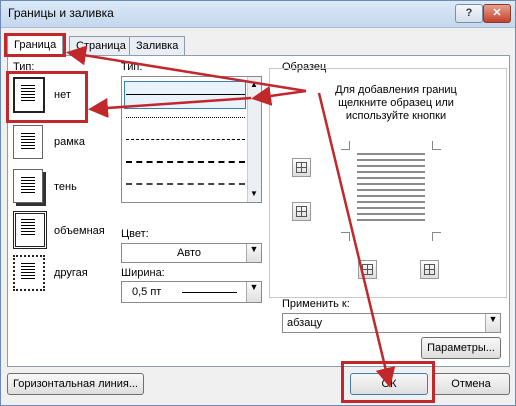  What do you see at coordinates (279, 96) in the screenshot?
I see `arrow-to-style-list` at bounding box center [279, 96].